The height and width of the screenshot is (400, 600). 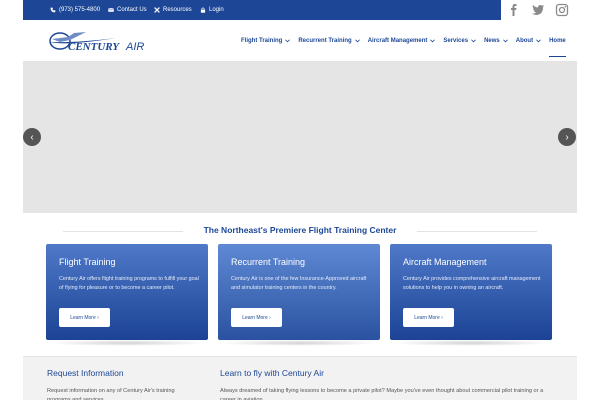 What do you see at coordinates (445, 262) in the screenshot?
I see `card-title: Aircraft Management` at bounding box center [445, 262].